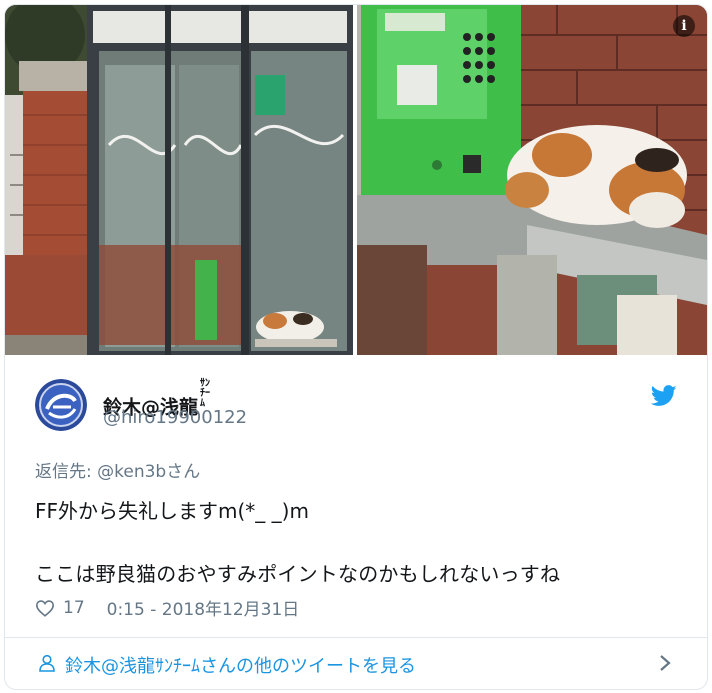  I want to click on reply-context: 返信先: @ken3bさん, so click(117, 469).